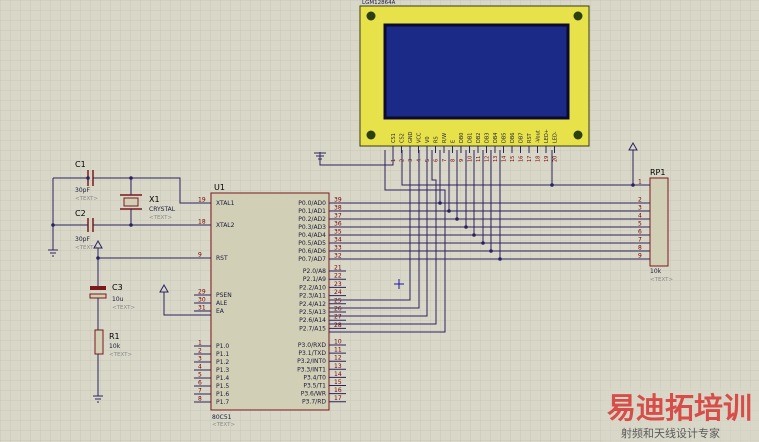 The width and height of the screenshot is (759, 442). What do you see at coordinates (86, 199) in the screenshot?
I see `c1-text: <TEXT>` at bounding box center [86, 199].